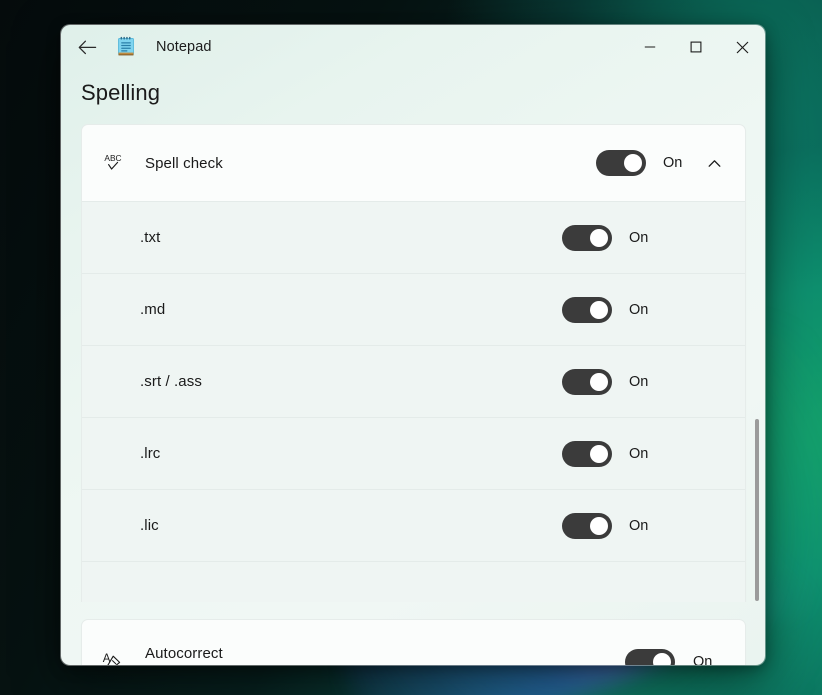 The image size is (822, 695). I want to click on window-caption-buttons, so click(696, 47).